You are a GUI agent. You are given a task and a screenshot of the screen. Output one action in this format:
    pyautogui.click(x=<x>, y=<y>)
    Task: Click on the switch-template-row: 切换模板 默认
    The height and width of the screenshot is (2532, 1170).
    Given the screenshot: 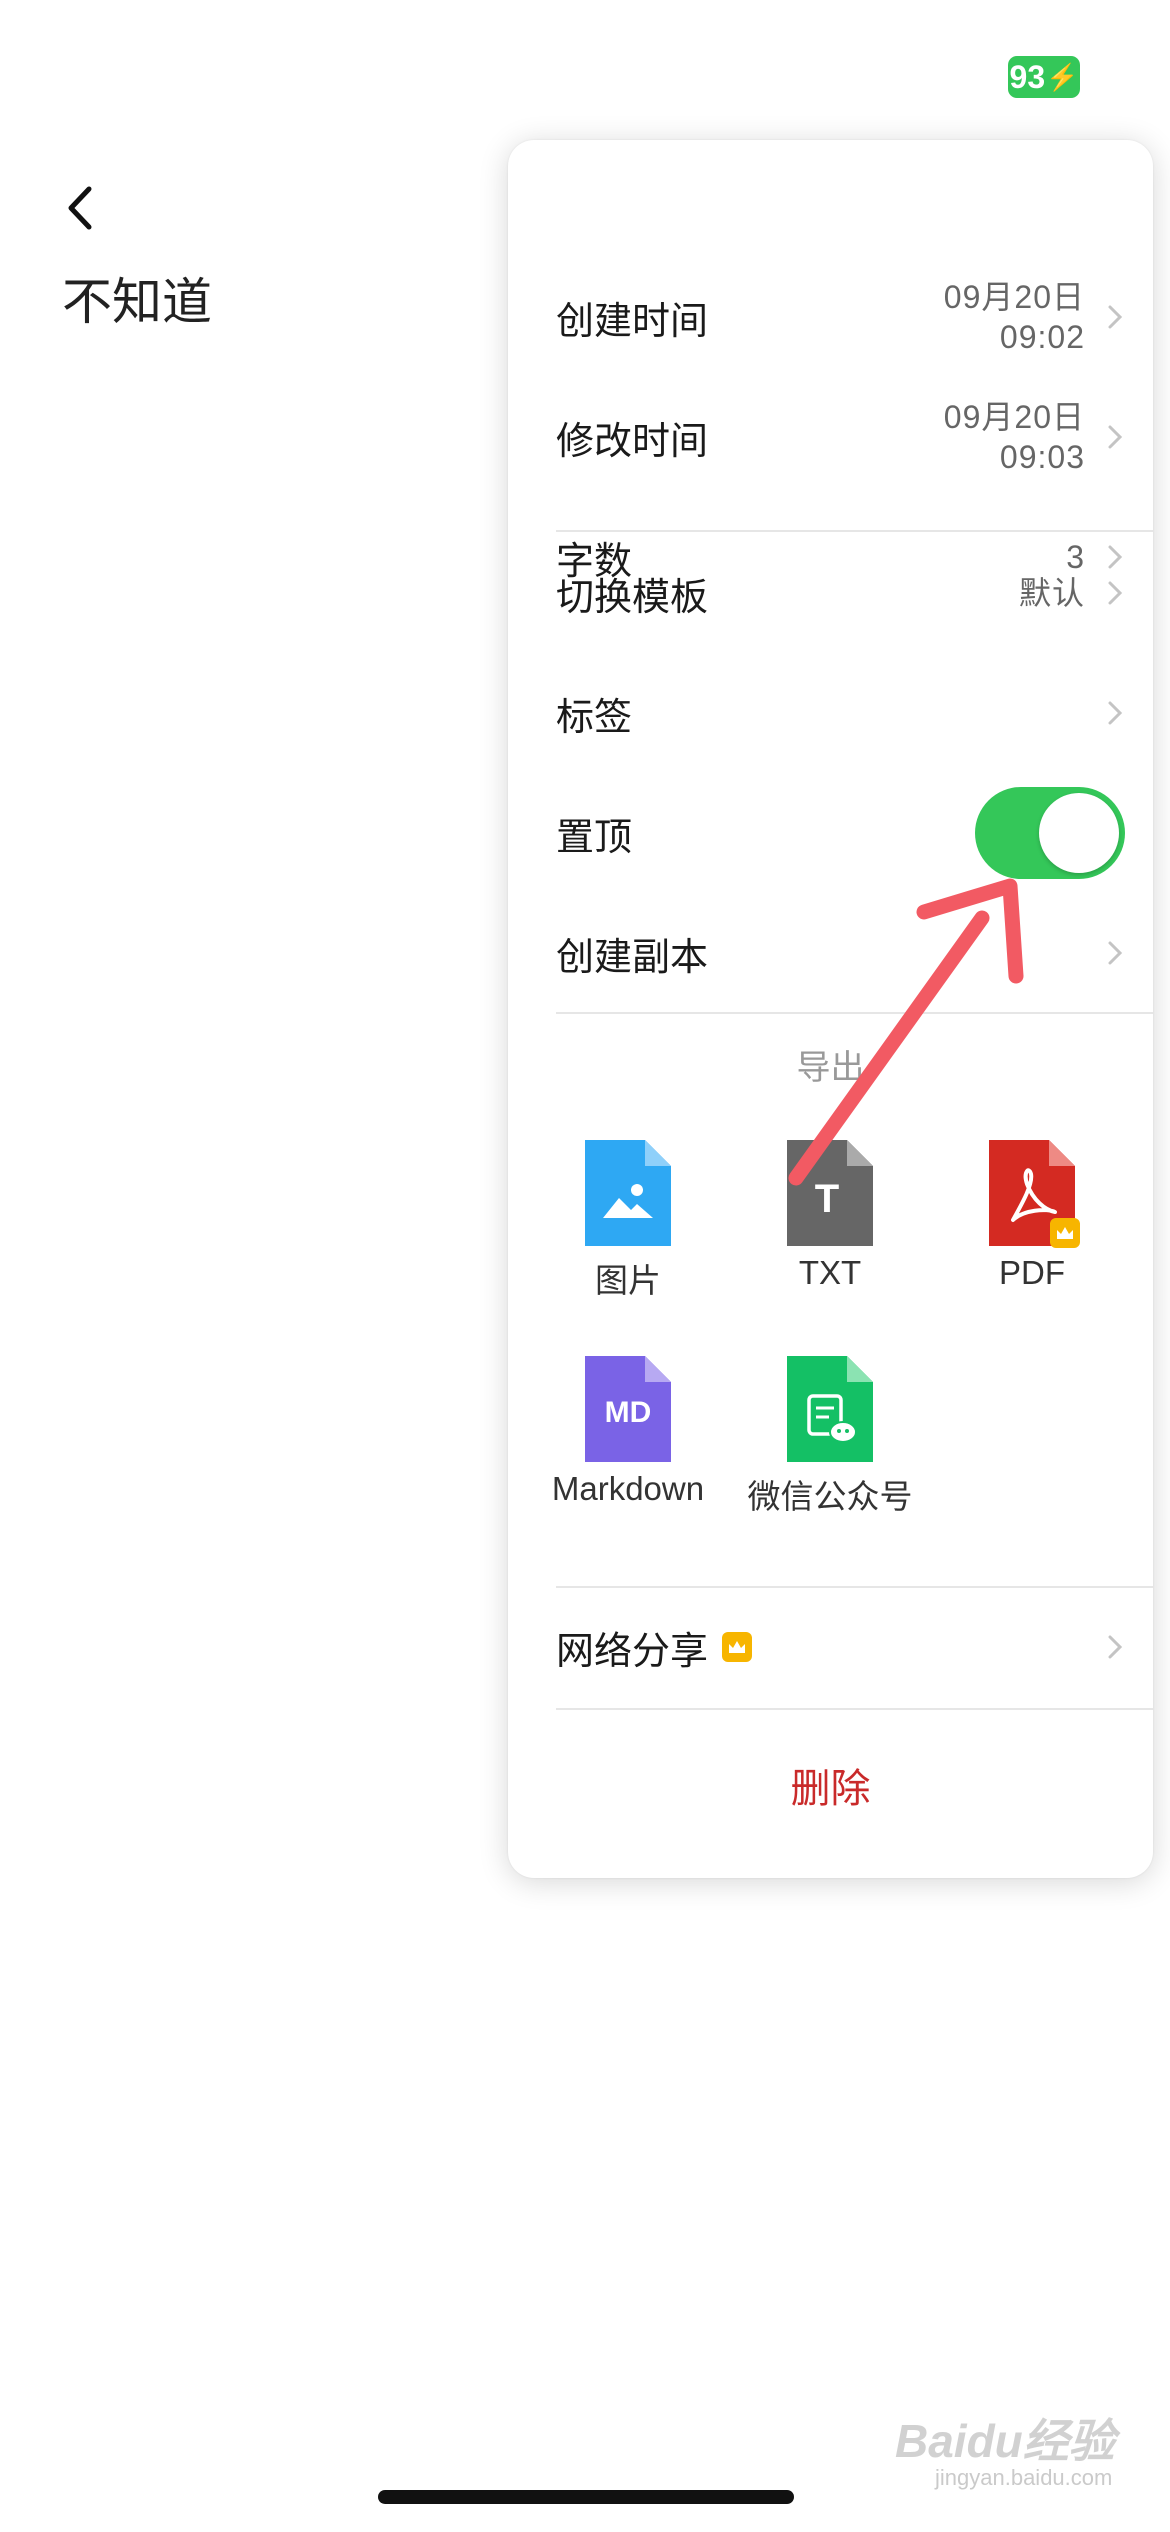 What is the action you would take?
    pyautogui.click(x=854, y=593)
    